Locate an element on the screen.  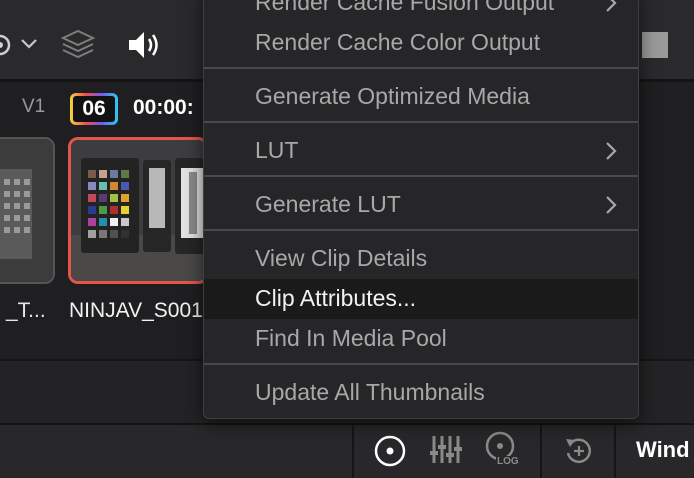
chevron-down-icon is located at coordinates (29, 44).